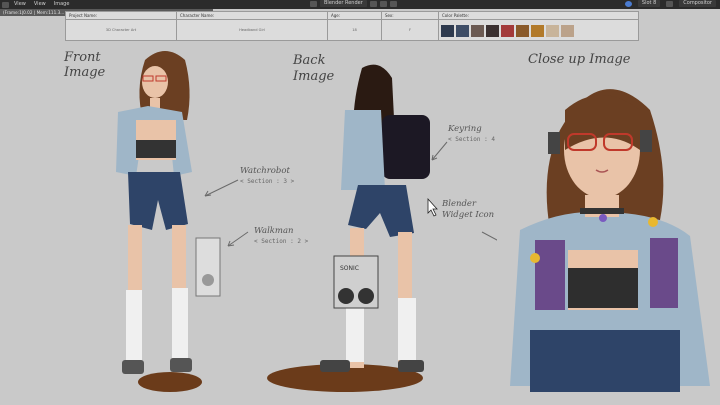 This screenshot has height=405, width=720. I want to click on headphone-right, so click(646, 141).